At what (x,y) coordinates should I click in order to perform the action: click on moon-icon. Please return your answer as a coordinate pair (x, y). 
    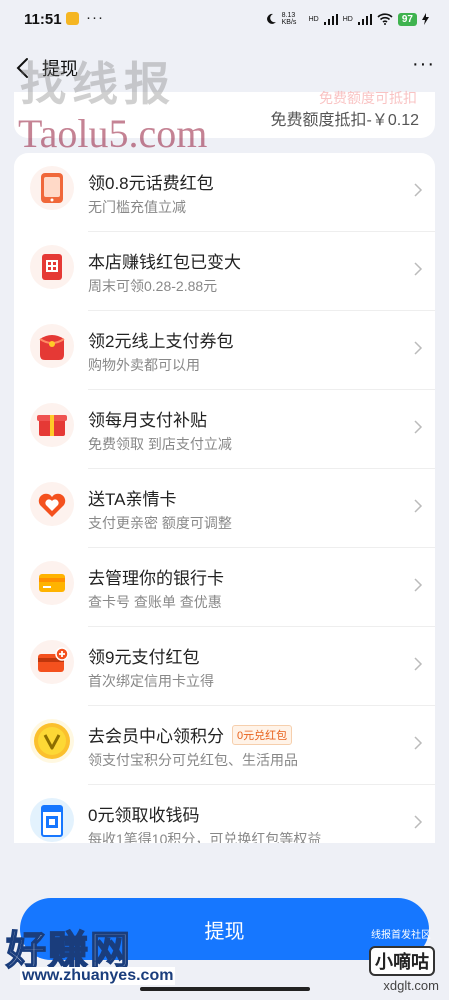
    Looking at the image, I should click on (271, 18).